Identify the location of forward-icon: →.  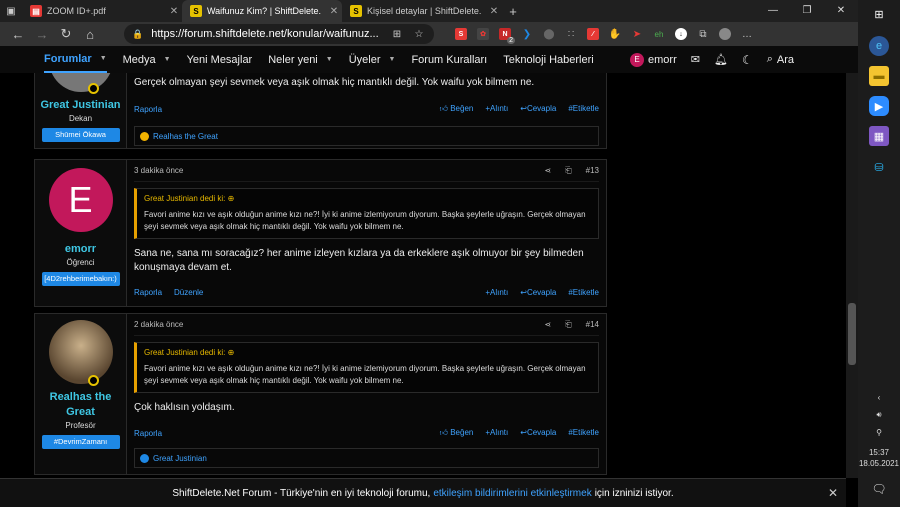
(42, 34).